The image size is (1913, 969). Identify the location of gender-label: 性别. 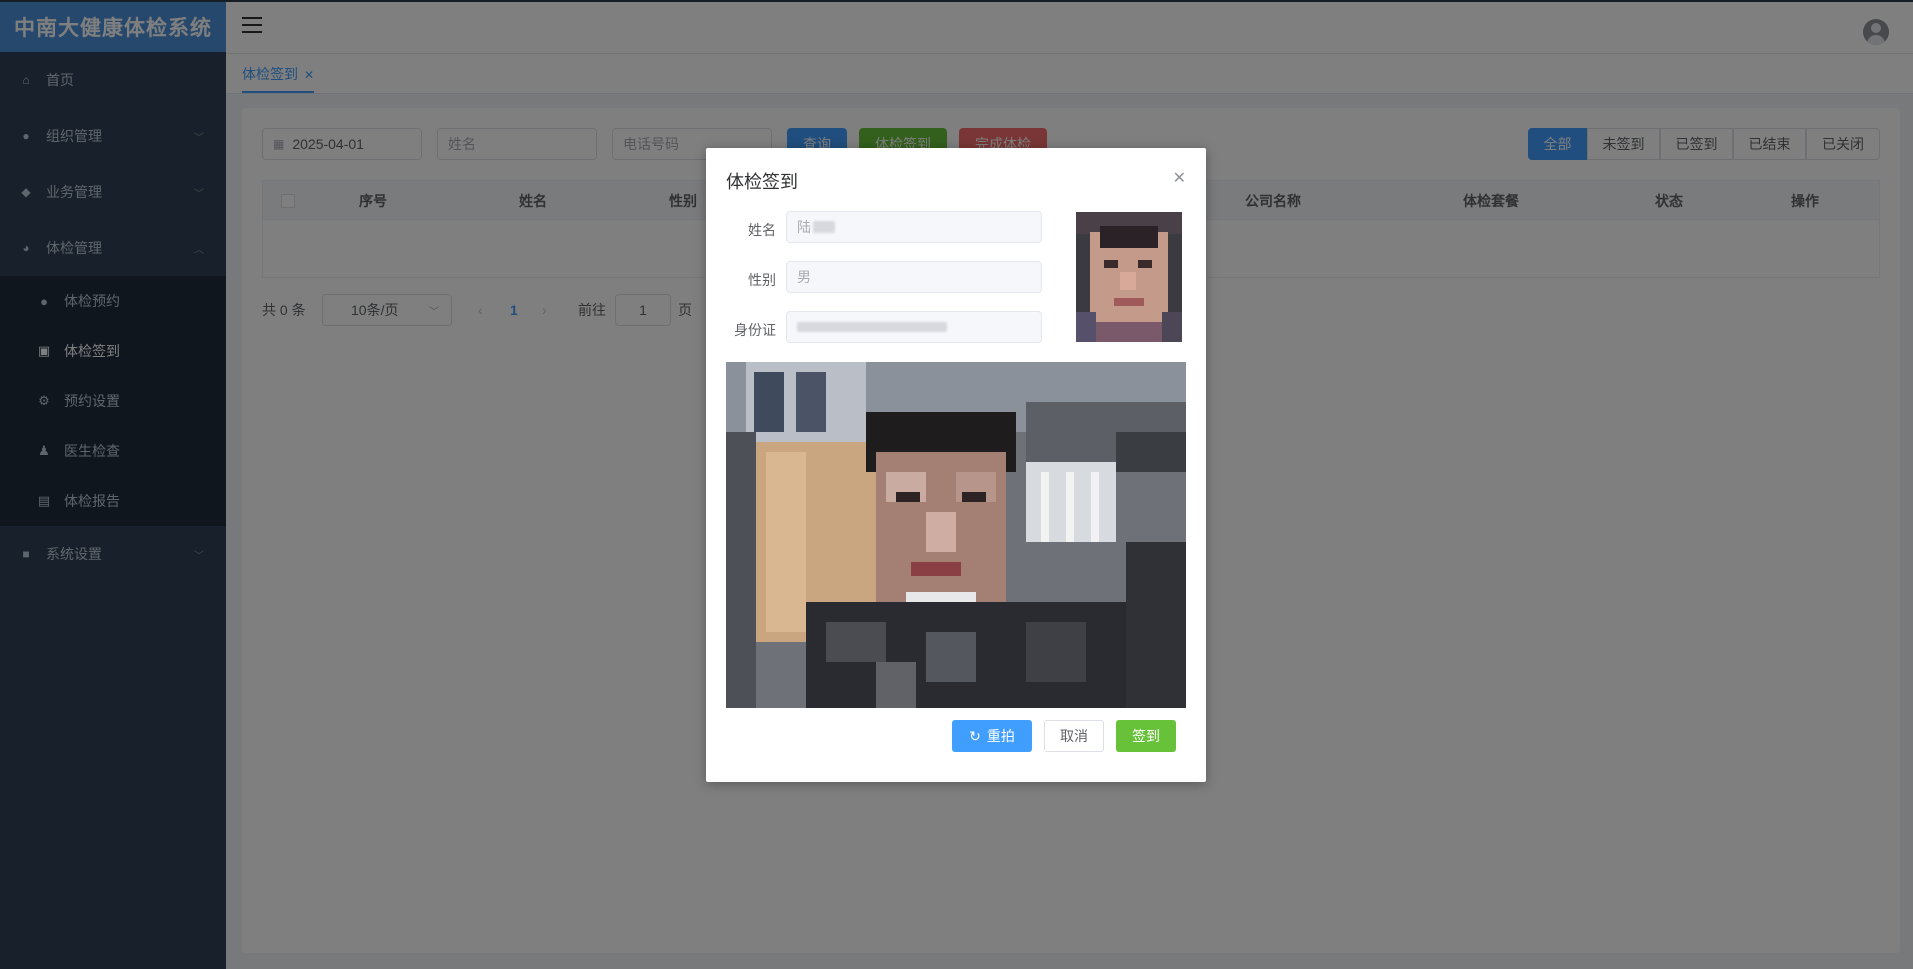
(762, 280).